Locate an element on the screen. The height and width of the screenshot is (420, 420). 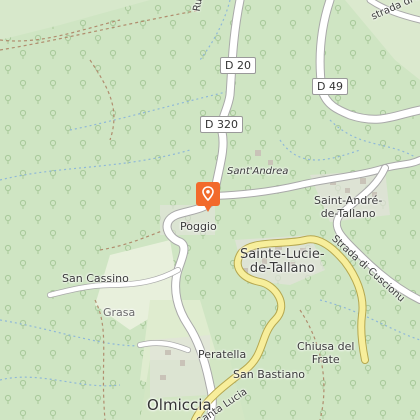
location-marker is located at coordinates (208, 197).